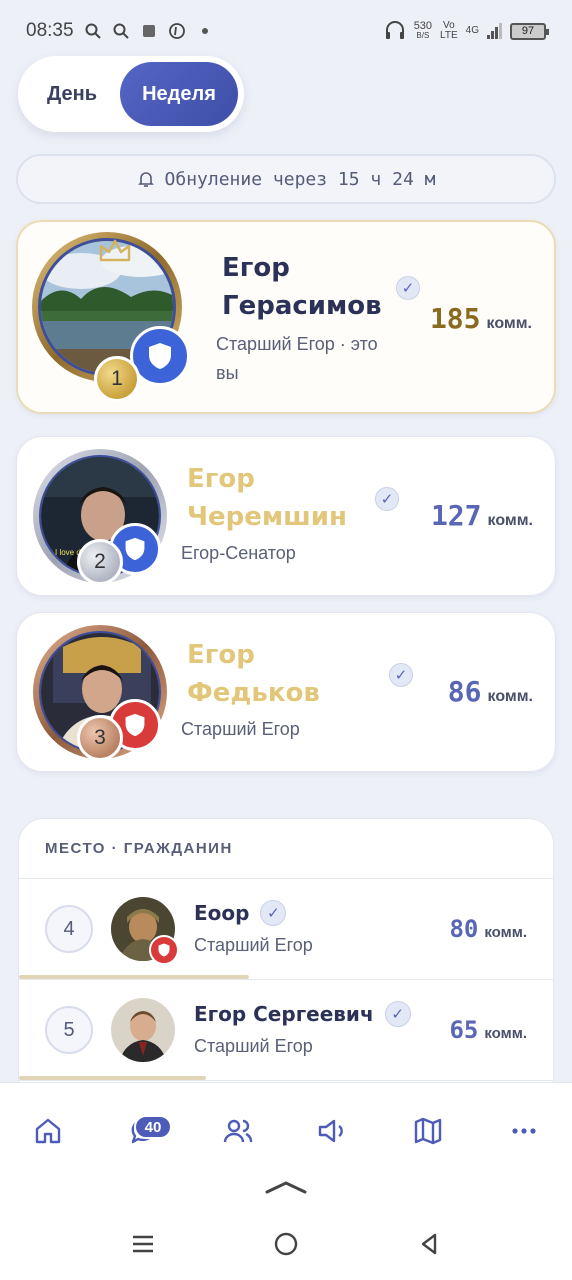 This screenshot has height=1280, width=572. I want to click on speaker-icon, so click(330, 1131).